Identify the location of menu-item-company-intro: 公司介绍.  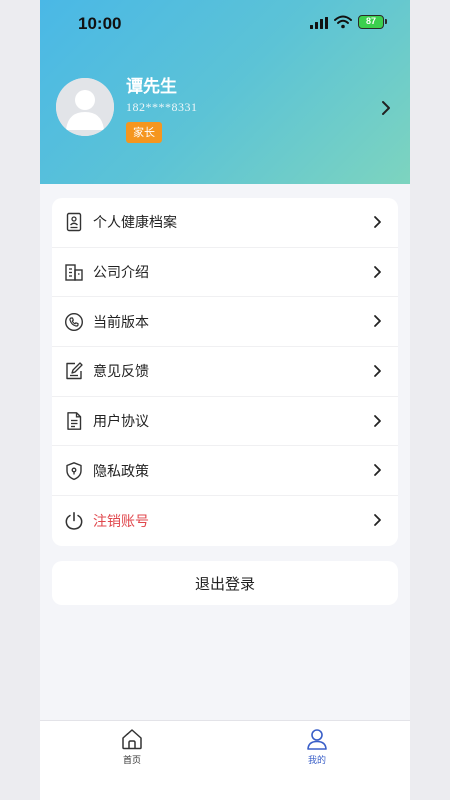
(225, 273).